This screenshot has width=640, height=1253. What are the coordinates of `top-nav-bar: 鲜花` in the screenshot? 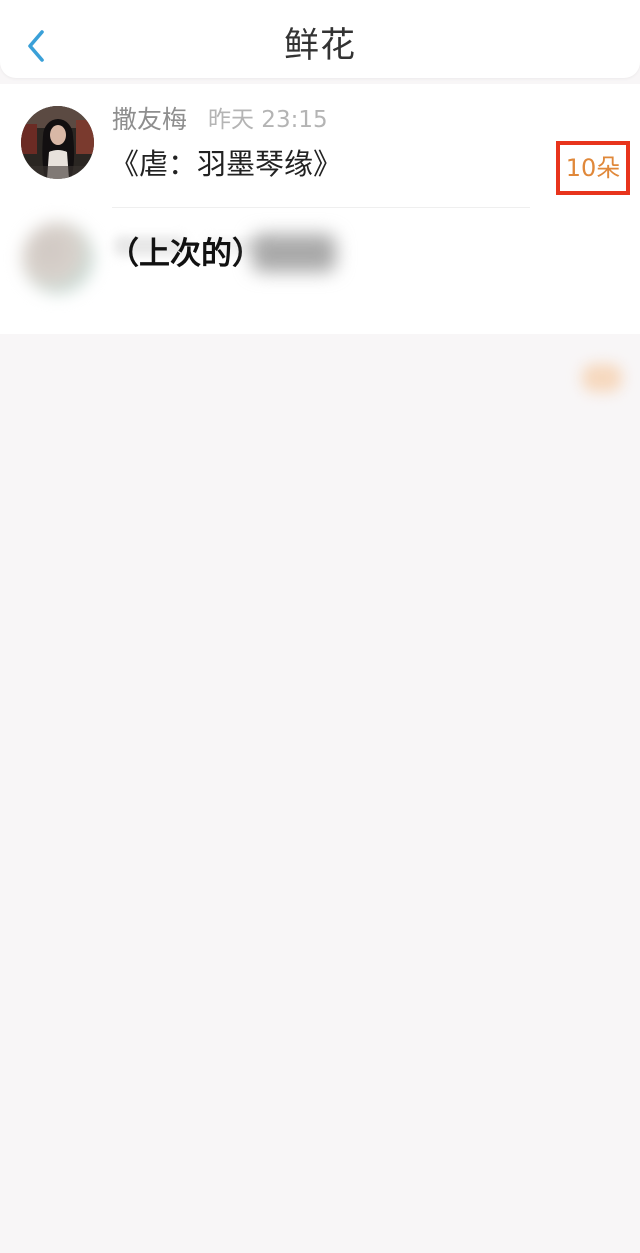 It's located at (320, 39).